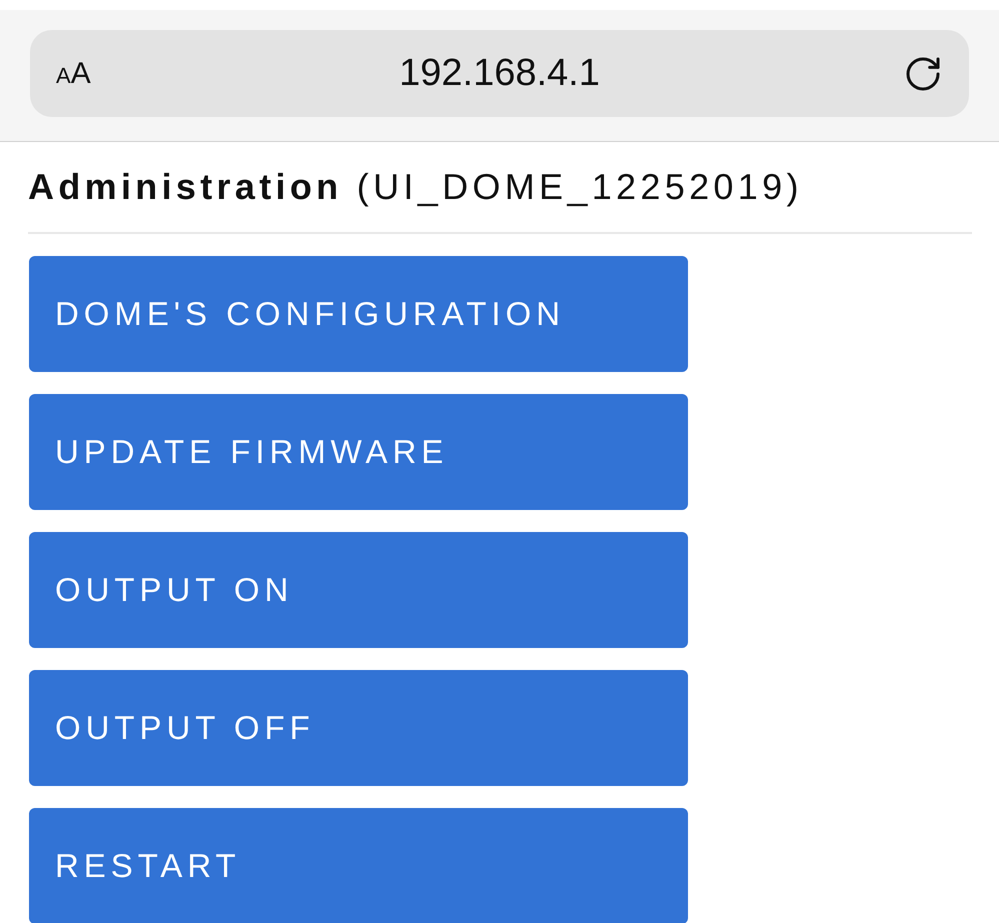  Describe the element at coordinates (358, 865) in the screenshot. I see `menu-button: RESTART` at that location.